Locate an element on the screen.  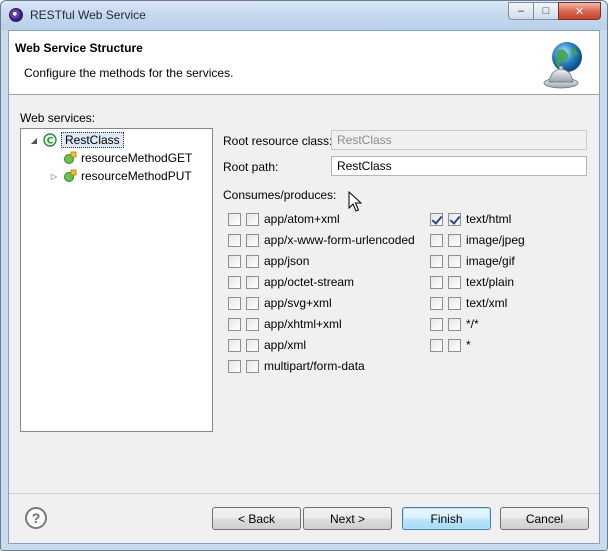
tree-node-resource-method-put: ▷ resourceMethodPUT is located at coordinates (120, 176).